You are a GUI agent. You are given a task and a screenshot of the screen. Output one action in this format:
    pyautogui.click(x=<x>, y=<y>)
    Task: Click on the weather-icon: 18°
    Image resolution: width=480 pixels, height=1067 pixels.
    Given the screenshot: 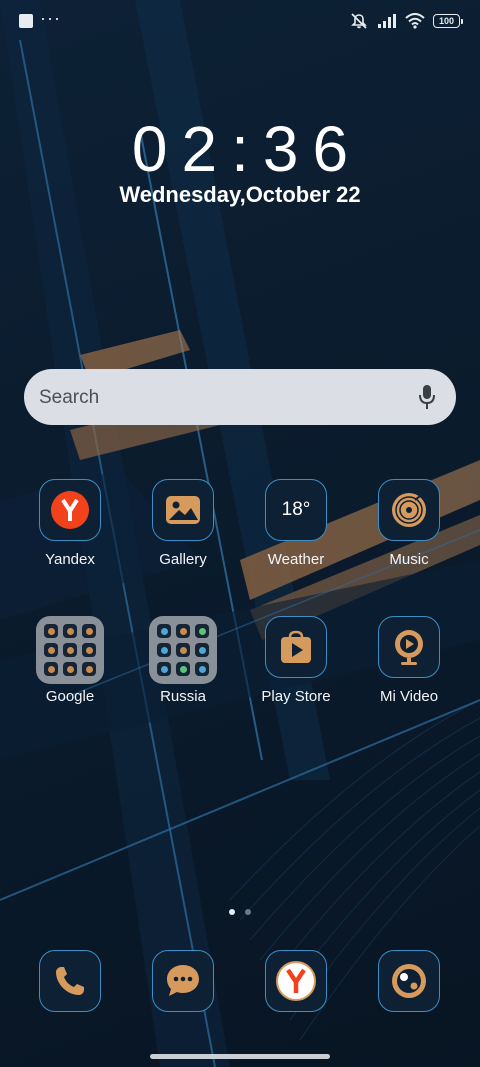 What is the action you would take?
    pyautogui.click(x=296, y=510)
    